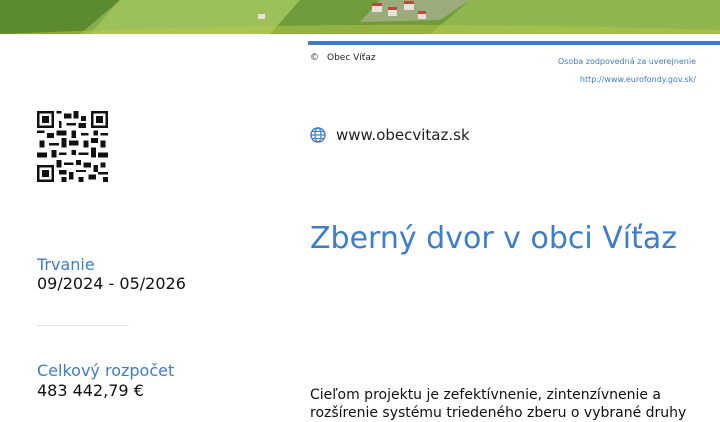  I want to click on duration-value: 09/2024 - 05/2026, so click(111, 283).